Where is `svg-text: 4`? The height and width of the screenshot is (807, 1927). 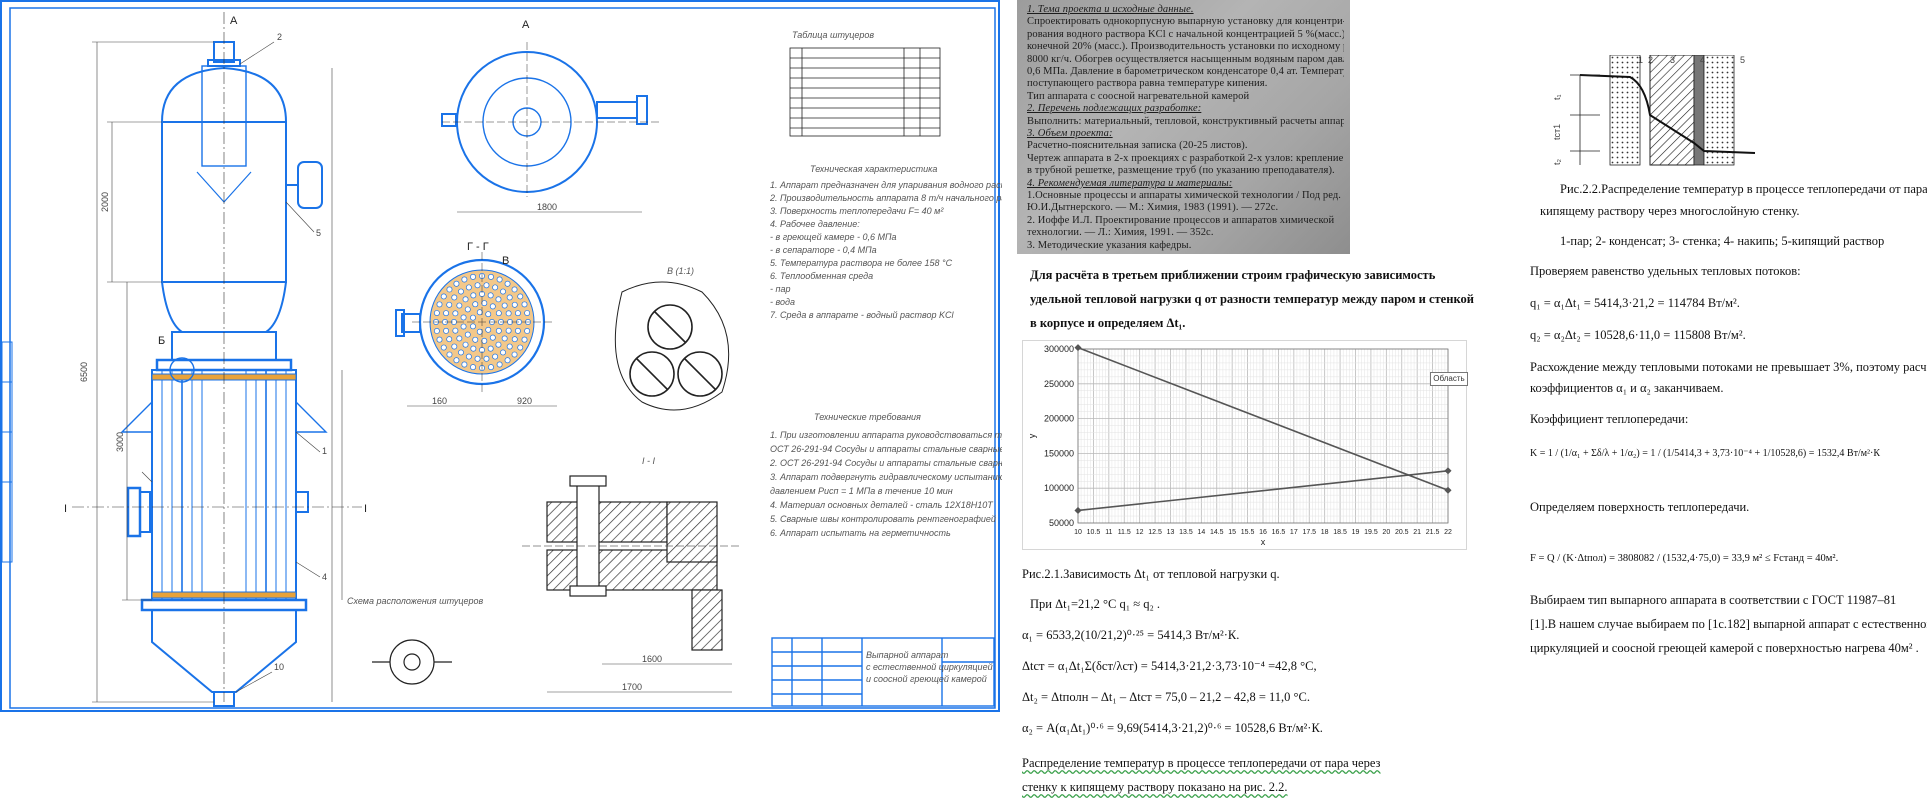
svg-text: 4 is located at coordinates (324, 577).